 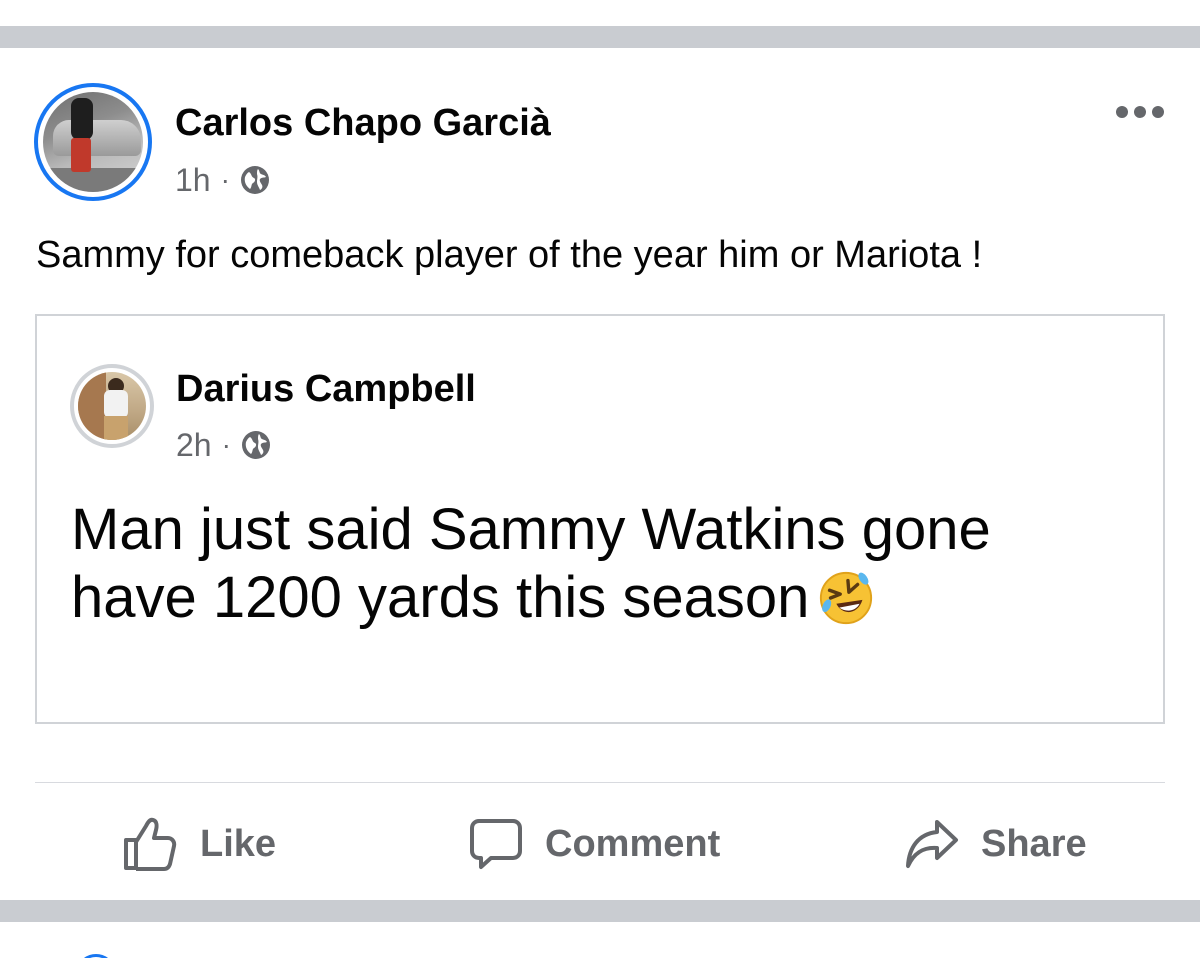 I want to click on share-label: Share, so click(x=1034, y=843).